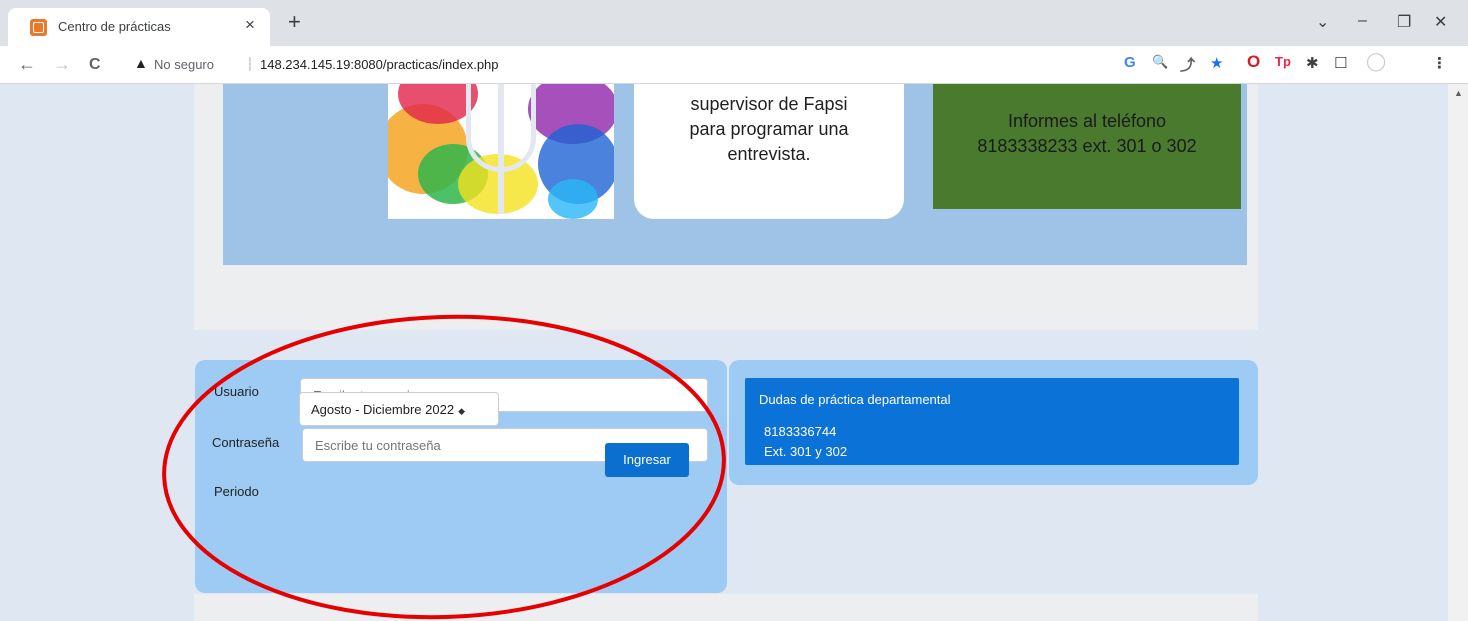  Describe the element at coordinates (184, 64) in the screenshot. I see `security-label: No seguro` at that location.